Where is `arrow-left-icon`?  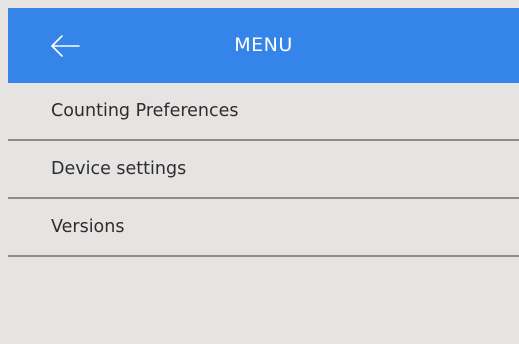 arrow-left-icon is located at coordinates (65, 46).